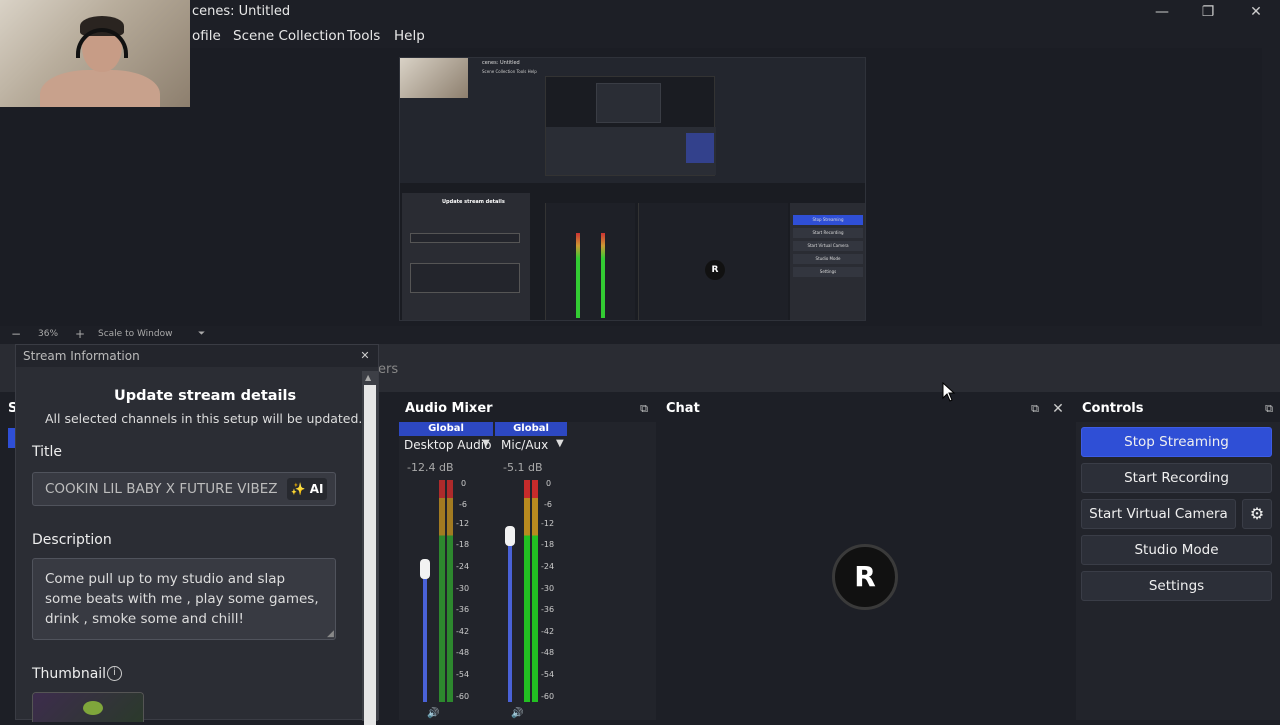  Describe the element at coordinates (298, 489) in the screenshot. I see `sparkle-icon: ✨` at that location.